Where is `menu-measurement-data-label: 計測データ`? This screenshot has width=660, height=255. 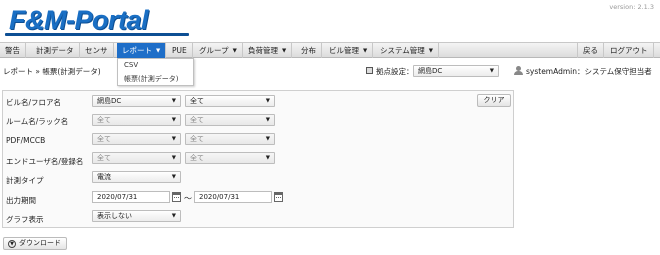
menu-measurement-data-label: 計測データ is located at coordinates (55, 50).